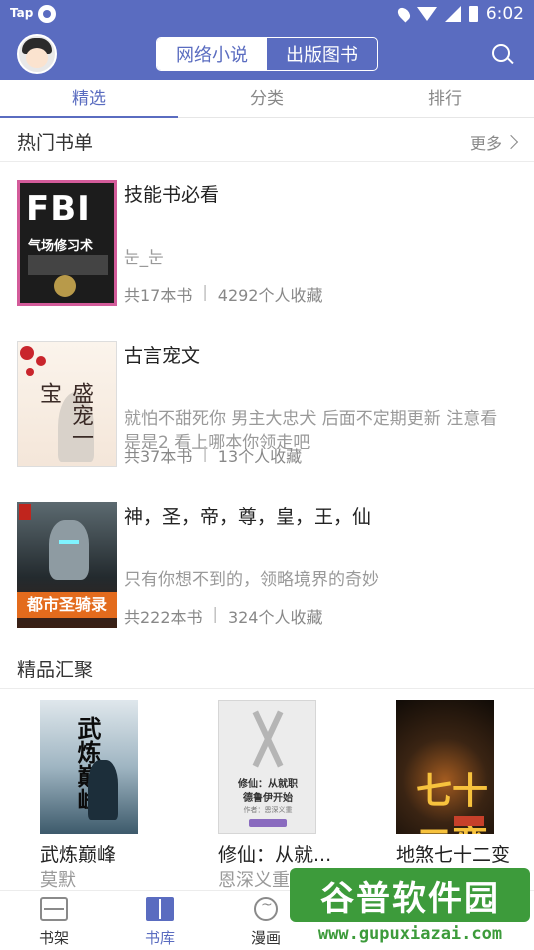 The image size is (534, 950). Describe the element at coordinates (61, 246) in the screenshot. I see `cover-subtitle: 气场修习术` at that location.